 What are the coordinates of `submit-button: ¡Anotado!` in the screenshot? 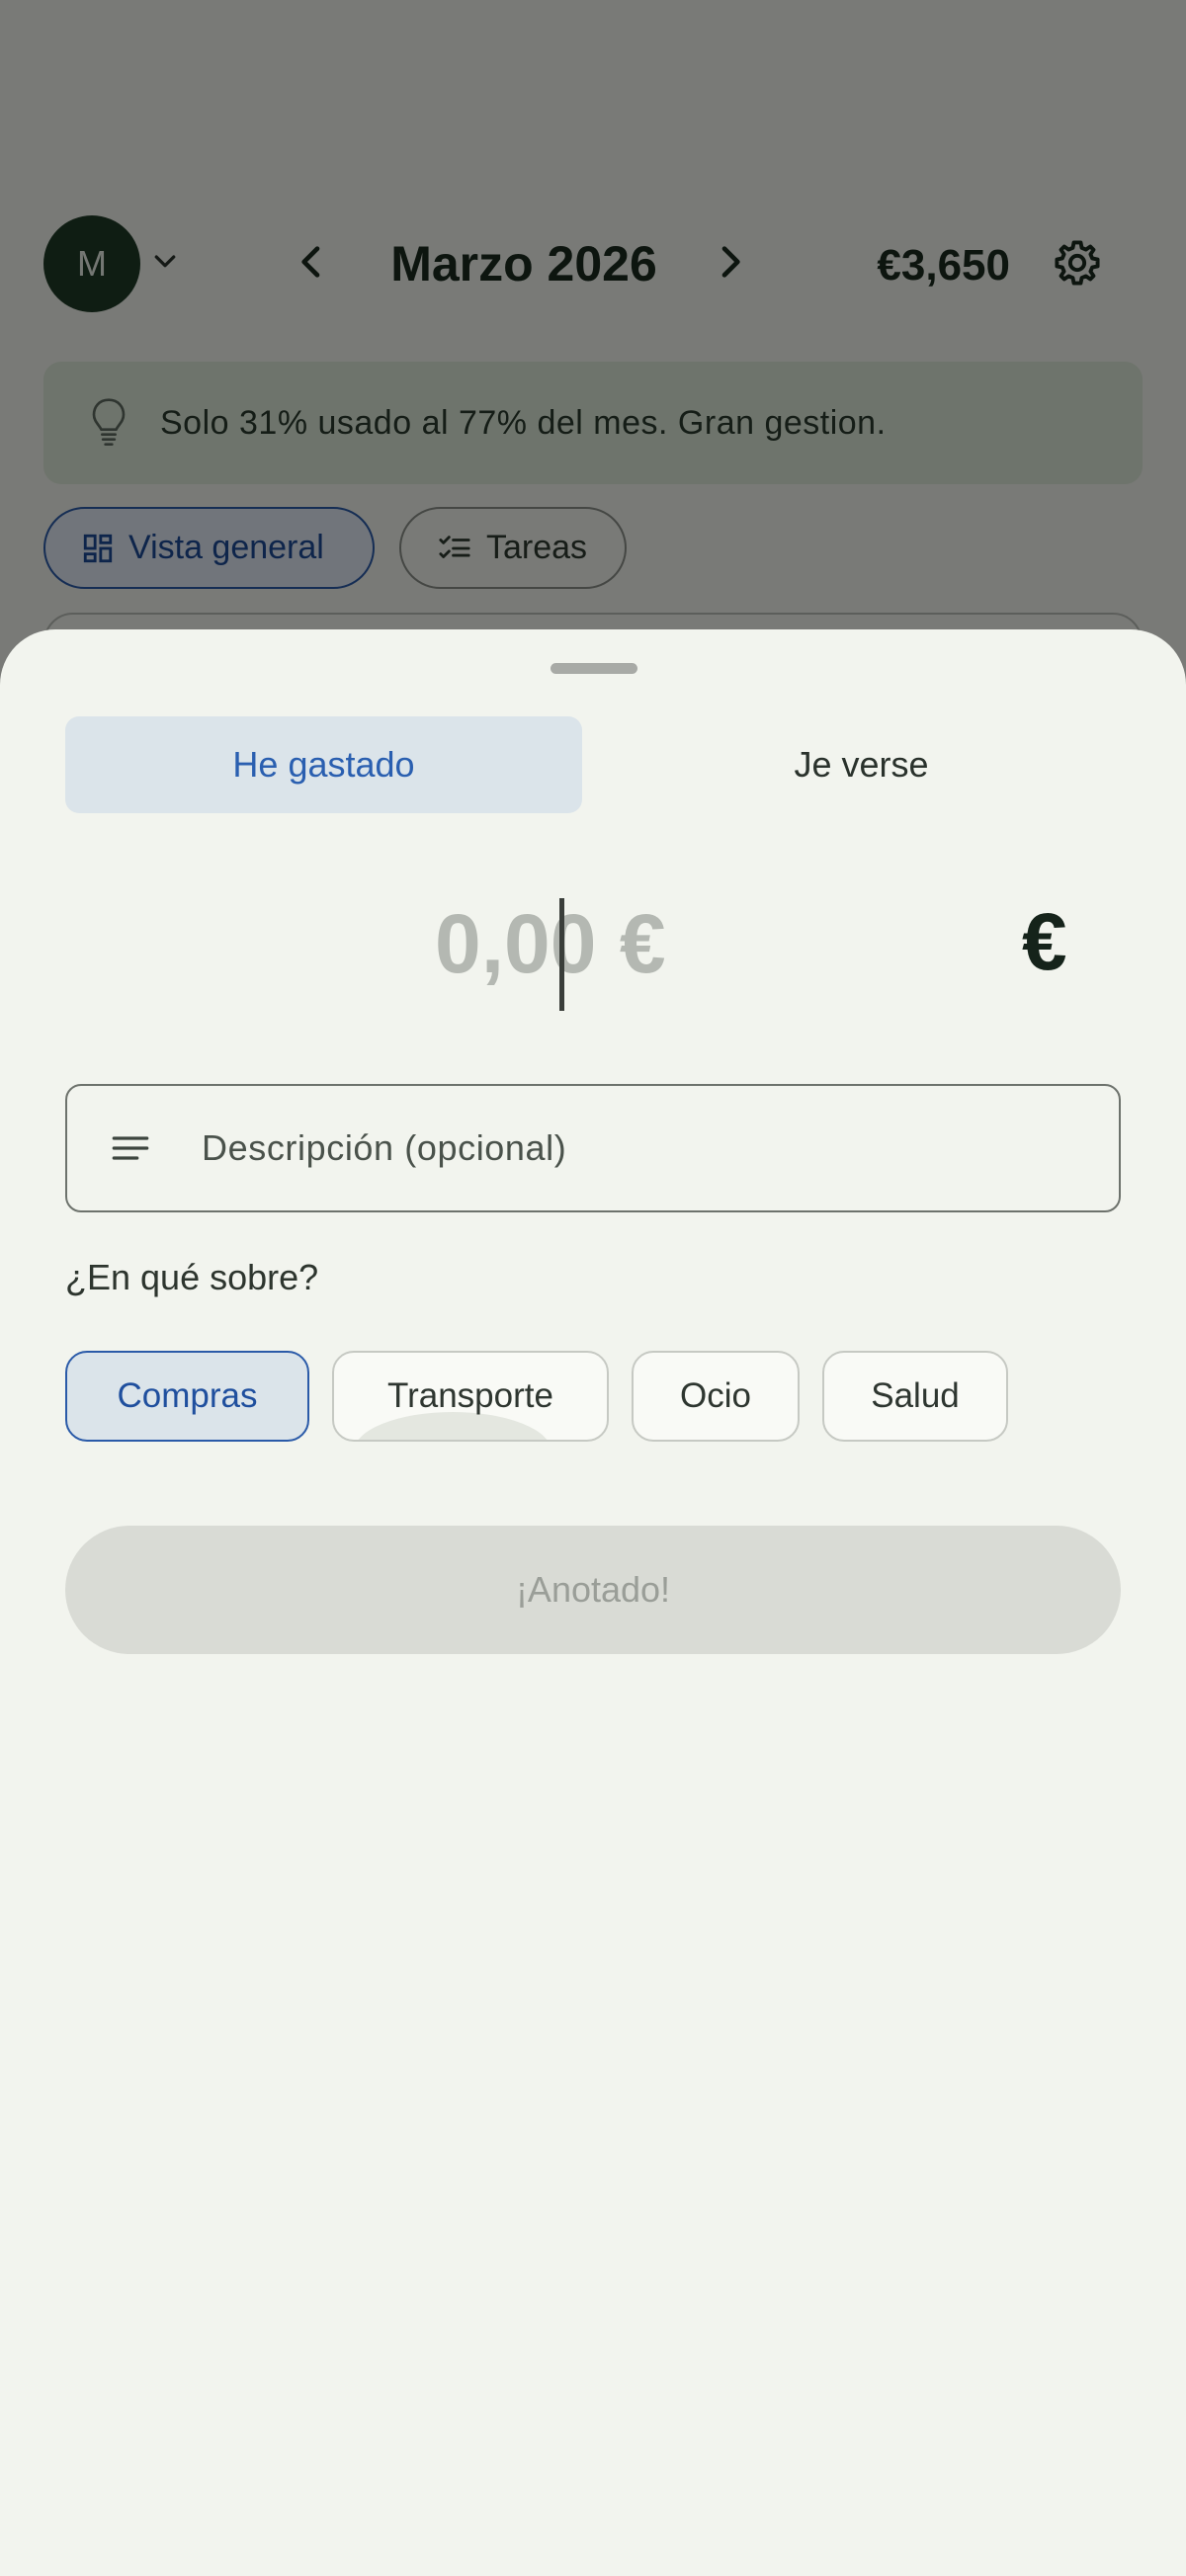 It's located at (593, 1590).